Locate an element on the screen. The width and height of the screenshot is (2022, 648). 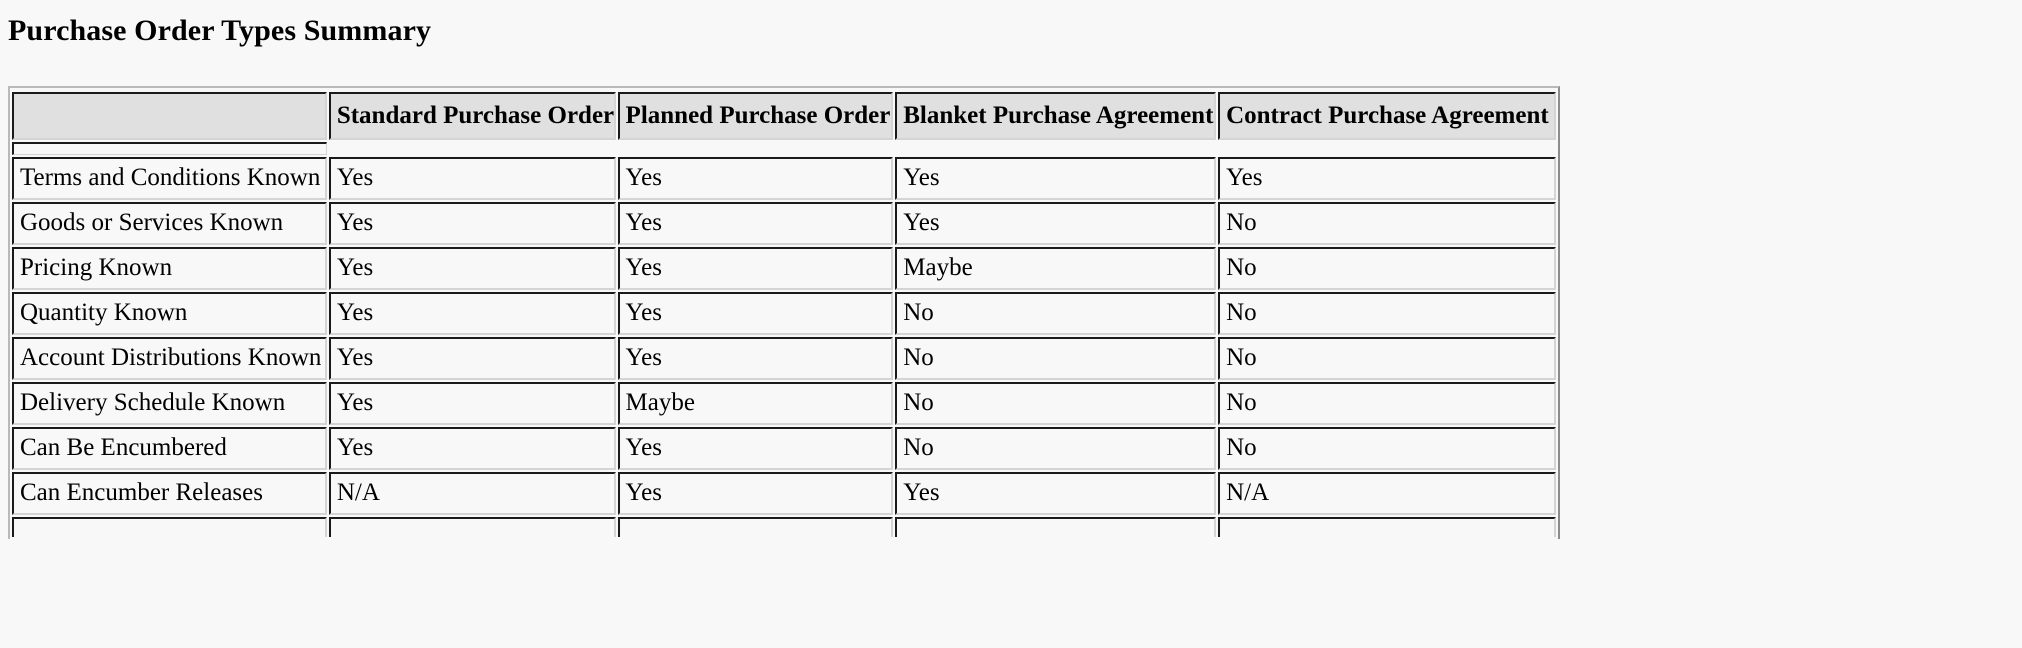
column-header-blanket-purchase-agreement: Blanket Purchase Agreement is located at coordinates (1056, 116).